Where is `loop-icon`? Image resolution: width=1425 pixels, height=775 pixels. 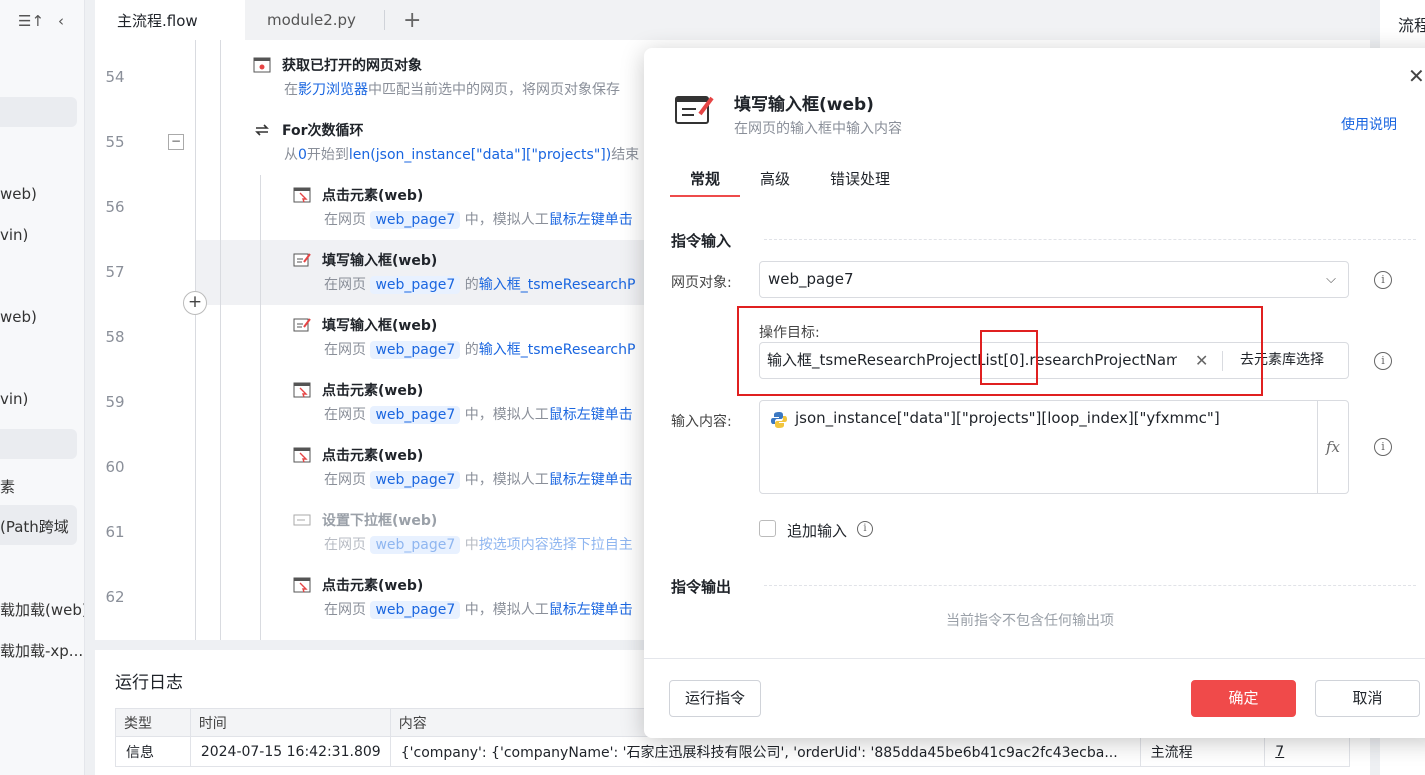 loop-icon is located at coordinates (262, 130).